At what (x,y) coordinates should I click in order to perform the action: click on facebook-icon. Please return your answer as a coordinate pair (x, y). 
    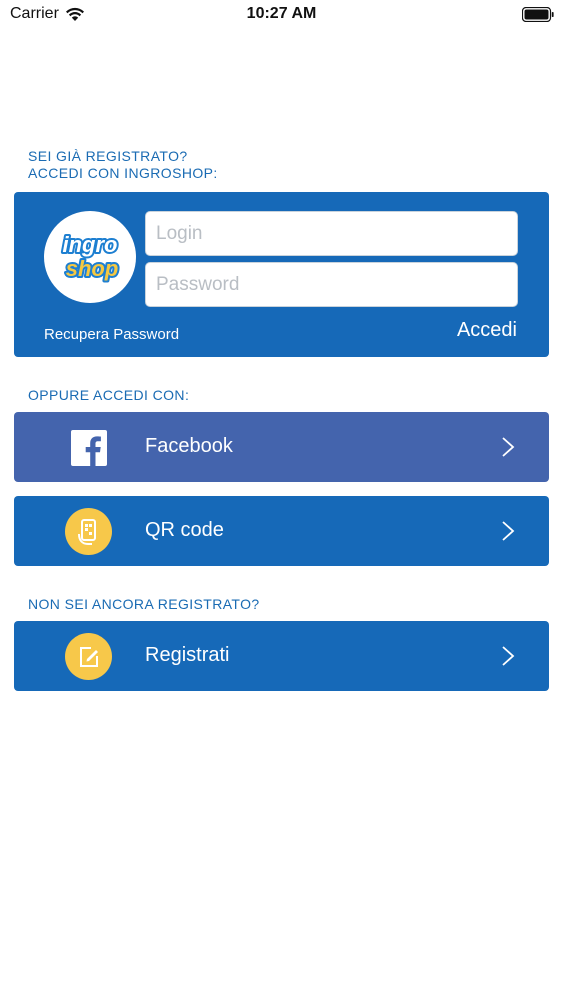
    Looking at the image, I should click on (88, 447).